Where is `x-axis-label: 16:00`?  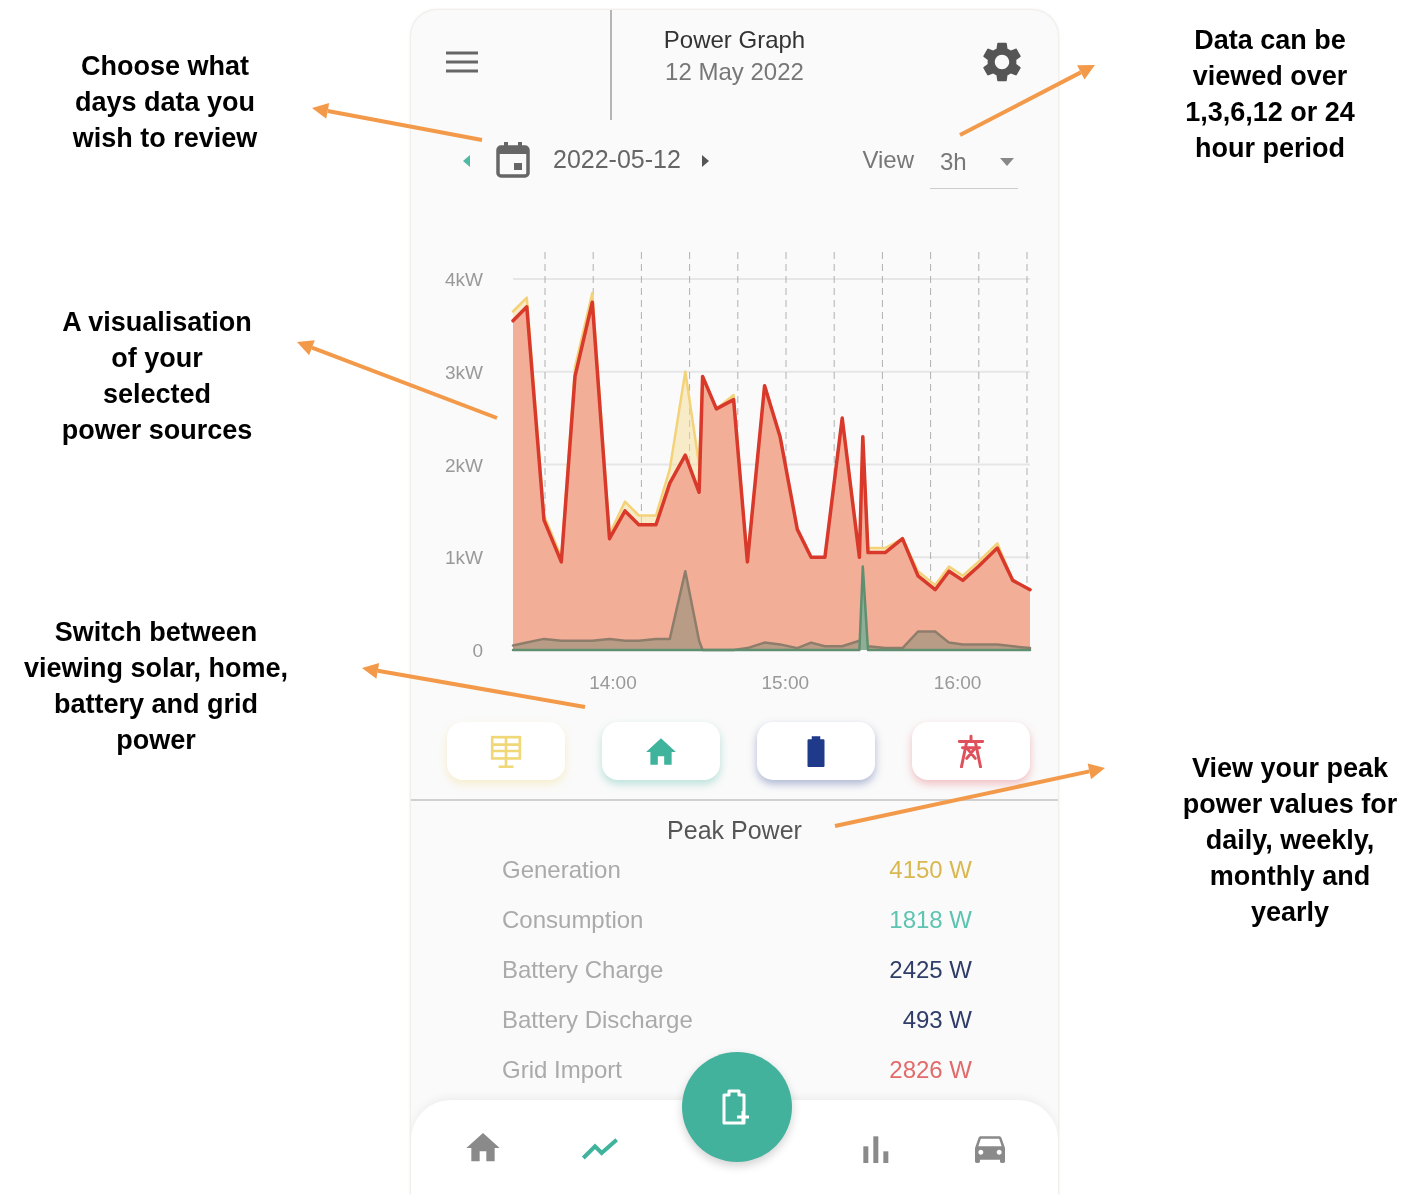 x-axis-label: 16:00 is located at coordinates (957, 682).